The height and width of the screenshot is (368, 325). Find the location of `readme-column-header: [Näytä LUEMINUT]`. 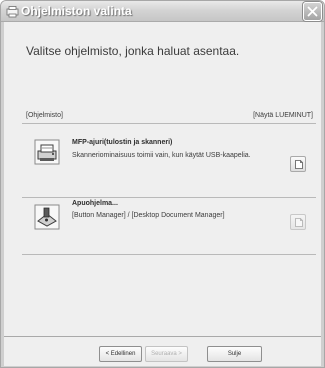

readme-column-header: [Näytä LUEMINUT] is located at coordinates (283, 115).